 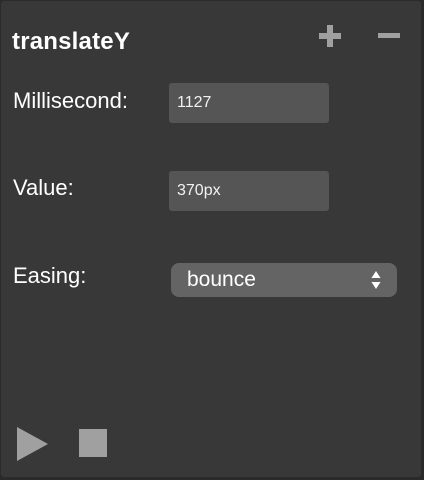 I want to click on remove-button, so click(x=389, y=36).